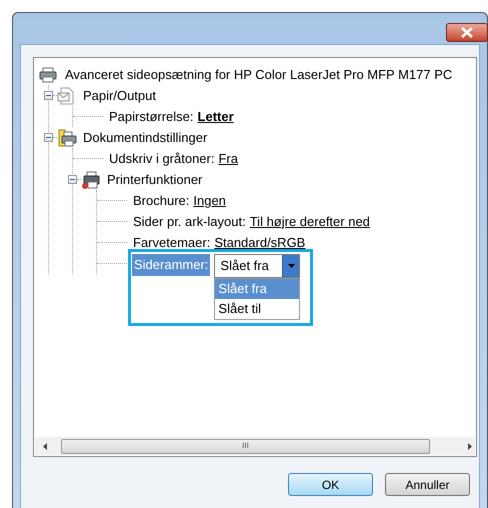 The width and height of the screenshot is (488, 508). I want to click on close-button, so click(467, 32).